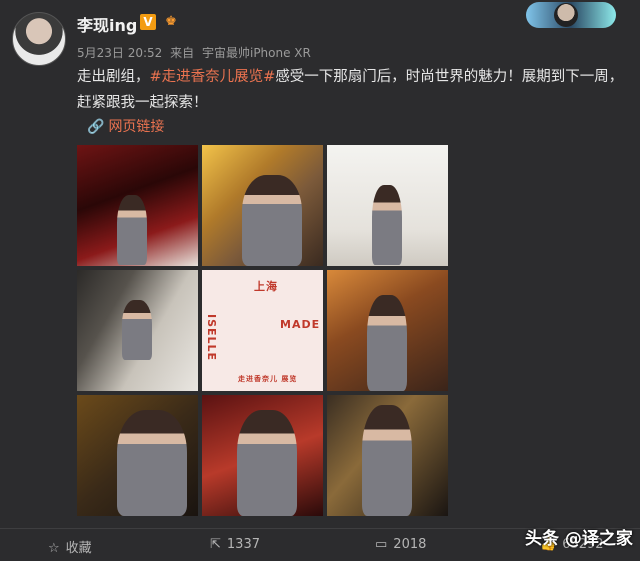  I want to click on post-text-before: 走出剧组，, so click(113, 77).